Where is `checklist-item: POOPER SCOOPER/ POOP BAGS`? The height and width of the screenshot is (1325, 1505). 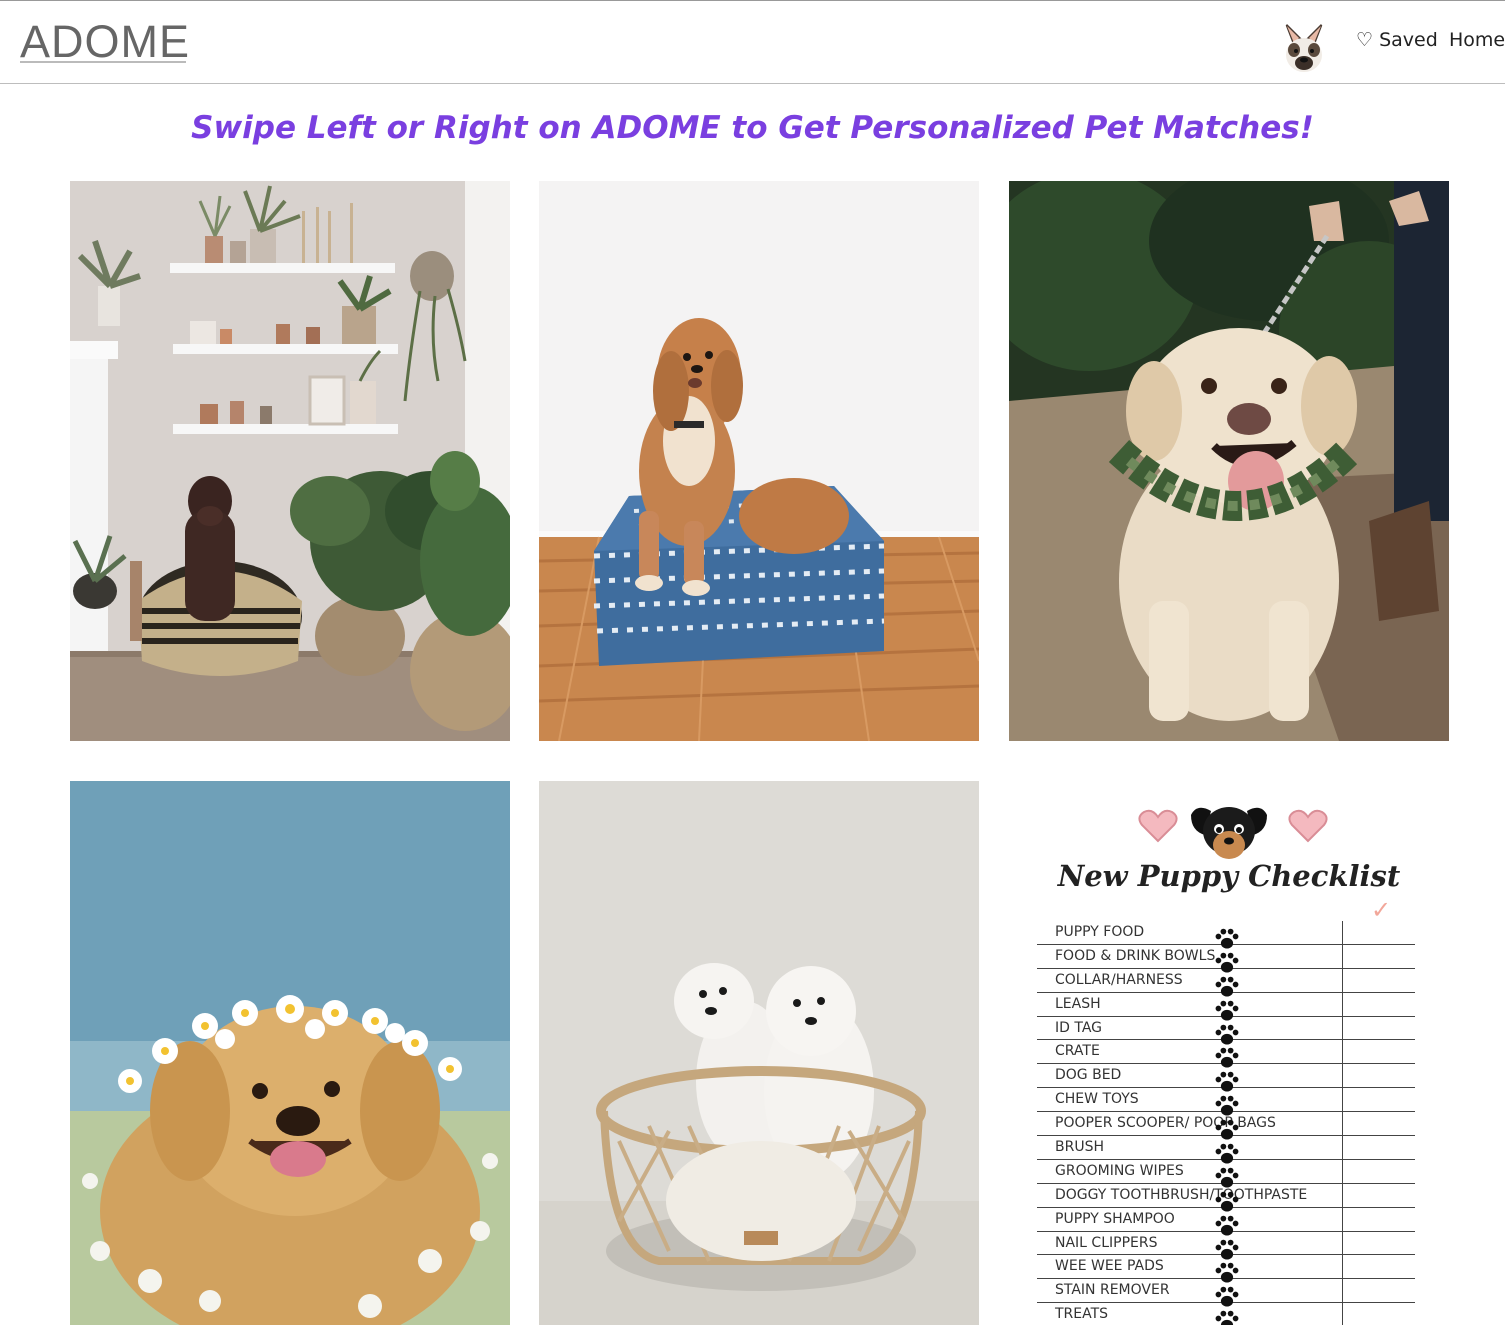 checklist-item: POOPER SCOOPER/ POOP BAGS is located at coordinates (1226, 1126).